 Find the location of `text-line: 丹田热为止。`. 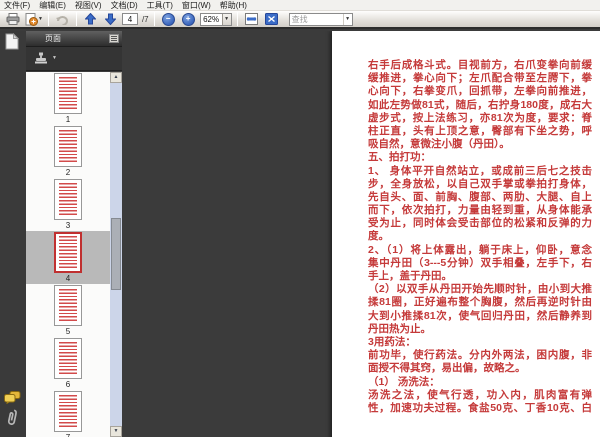

text-line: 丹田热为止。 is located at coordinates (399, 328).